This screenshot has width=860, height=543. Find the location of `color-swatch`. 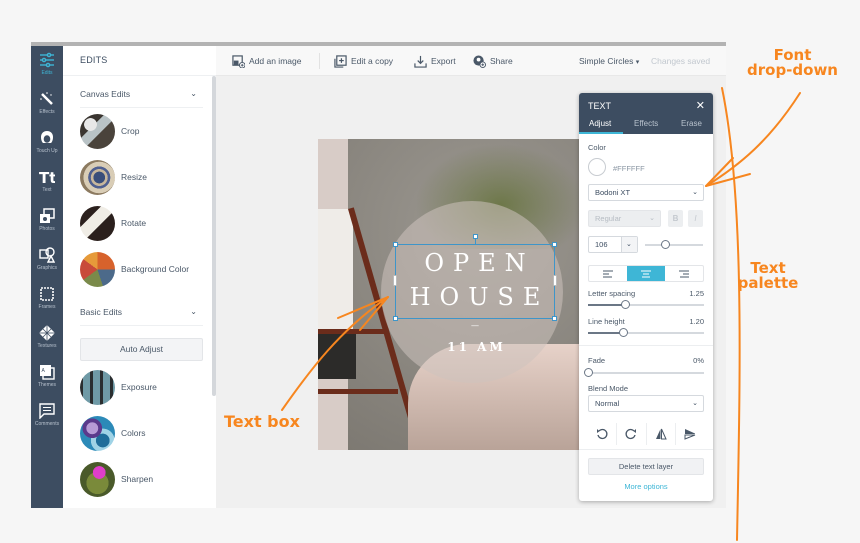

color-swatch is located at coordinates (597, 167).